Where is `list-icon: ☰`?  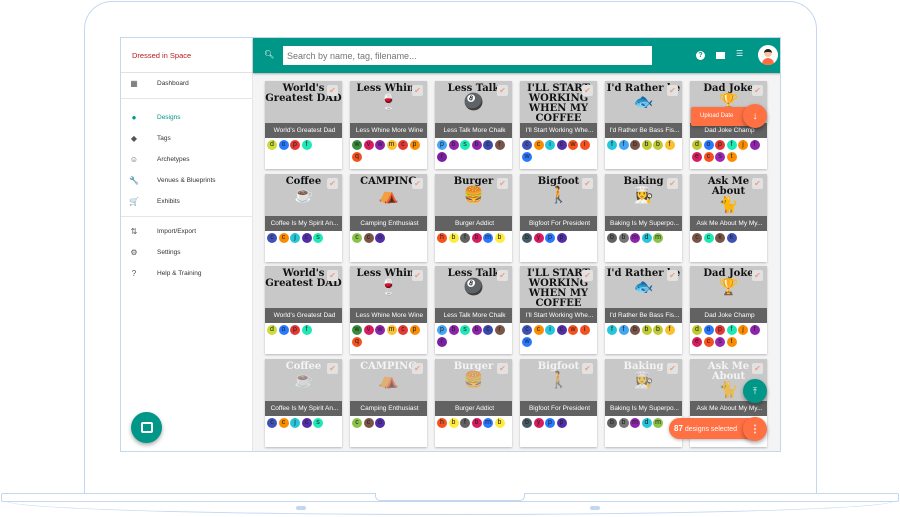
list-icon: ☰ is located at coordinates (739, 53).